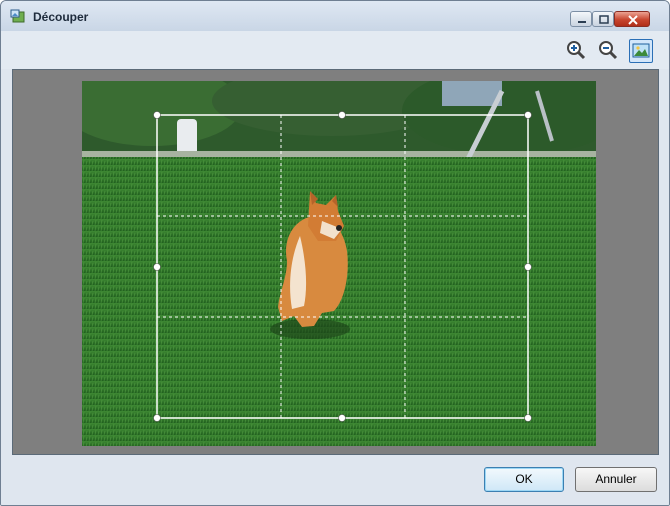 The image size is (670, 506). I want to click on minimize-button, so click(581, 19).